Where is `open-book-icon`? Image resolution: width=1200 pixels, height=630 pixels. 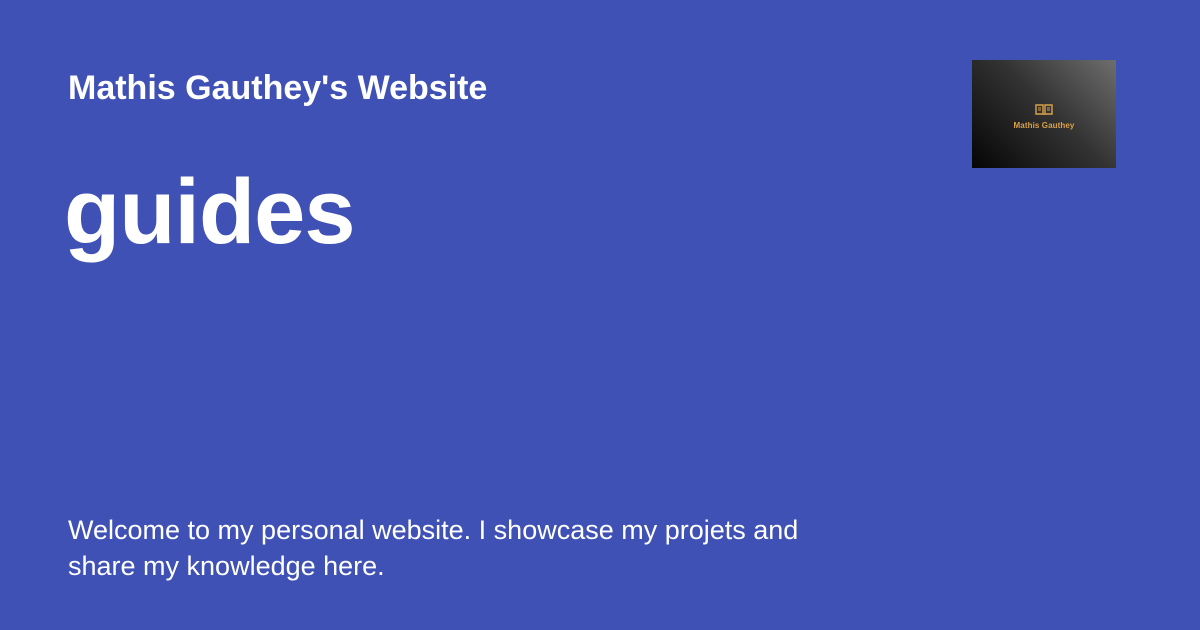
open-book-icon is located at coordinates (1044, 109).